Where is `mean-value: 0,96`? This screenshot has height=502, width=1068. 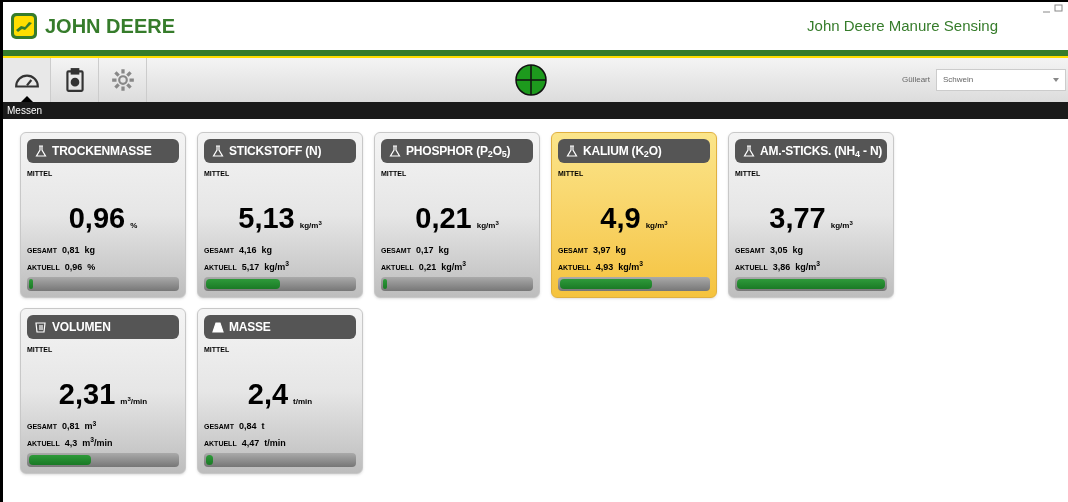
mean-value: 0,96 is located at coordinates (97, 218).